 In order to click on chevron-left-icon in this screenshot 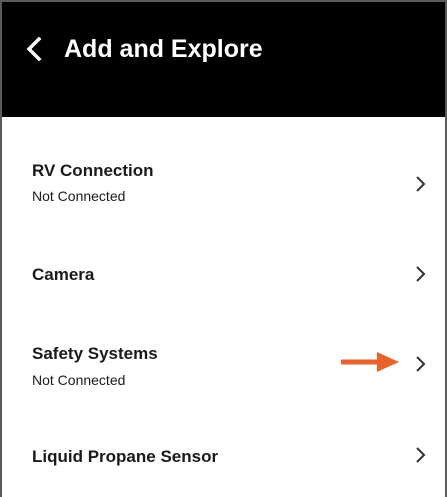, I will do `click(34, 49)`.